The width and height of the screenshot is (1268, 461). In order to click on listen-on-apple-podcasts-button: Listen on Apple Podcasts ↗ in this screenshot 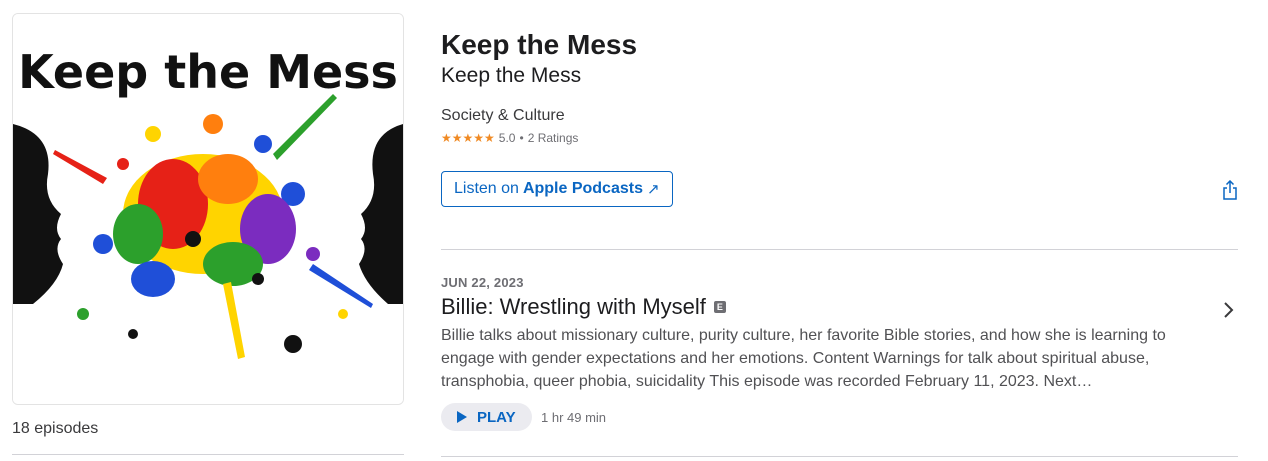, I will do `click(557, 189)`.